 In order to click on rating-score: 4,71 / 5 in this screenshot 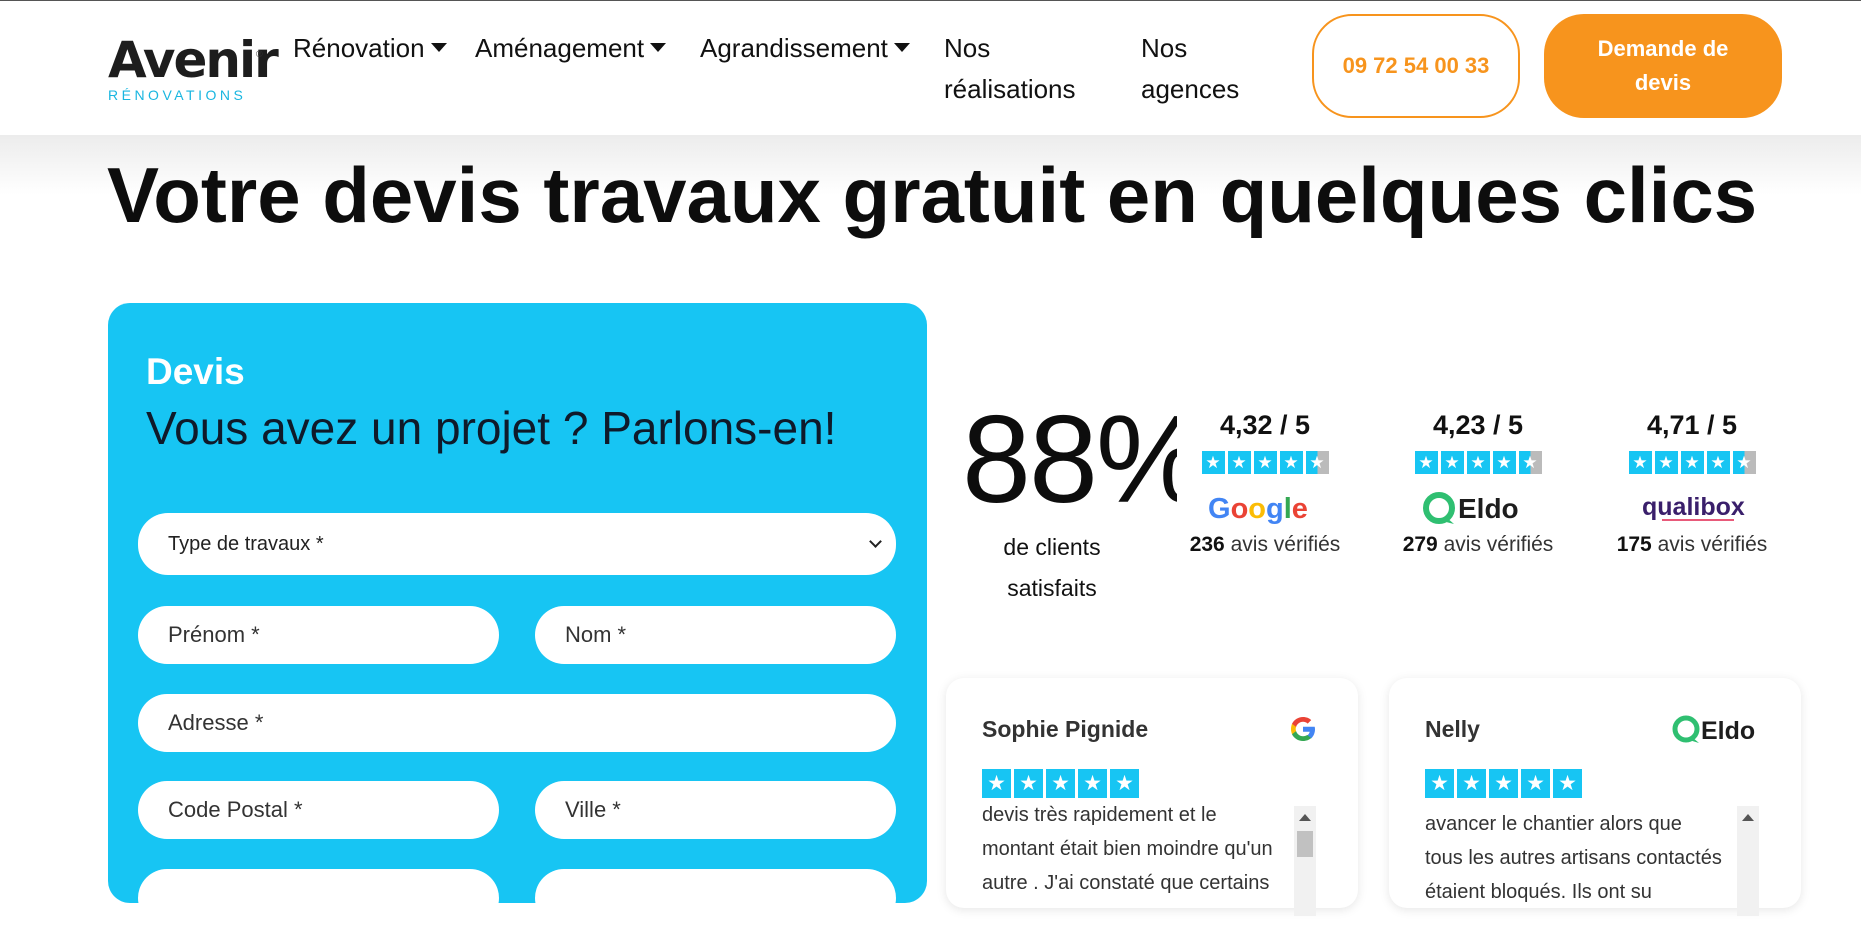, I will do `click(1692, 425)`.